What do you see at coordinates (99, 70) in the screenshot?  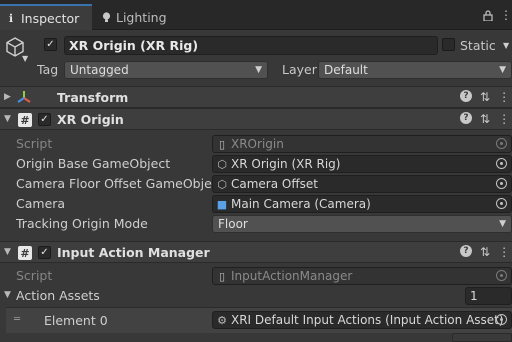 I see `tag-value: Untagged` at bounding box center [99, 70].